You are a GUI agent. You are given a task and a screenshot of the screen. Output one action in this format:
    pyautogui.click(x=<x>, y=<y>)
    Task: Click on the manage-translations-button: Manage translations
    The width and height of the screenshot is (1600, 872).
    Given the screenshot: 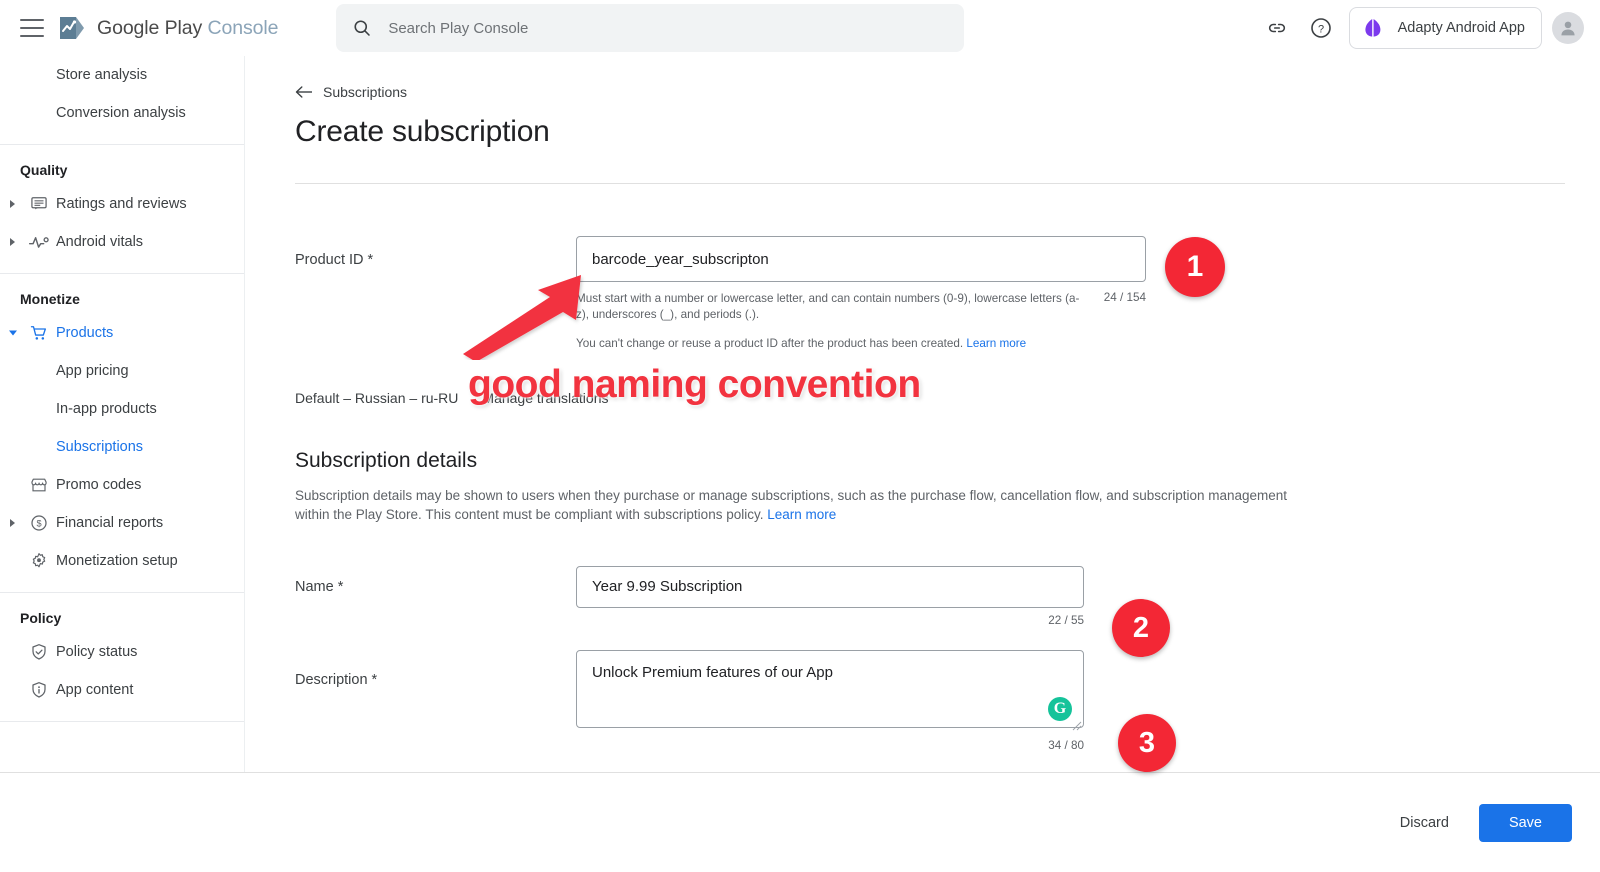 What is the action you would take?
    pyautogui.click(x=545, y=398)
    